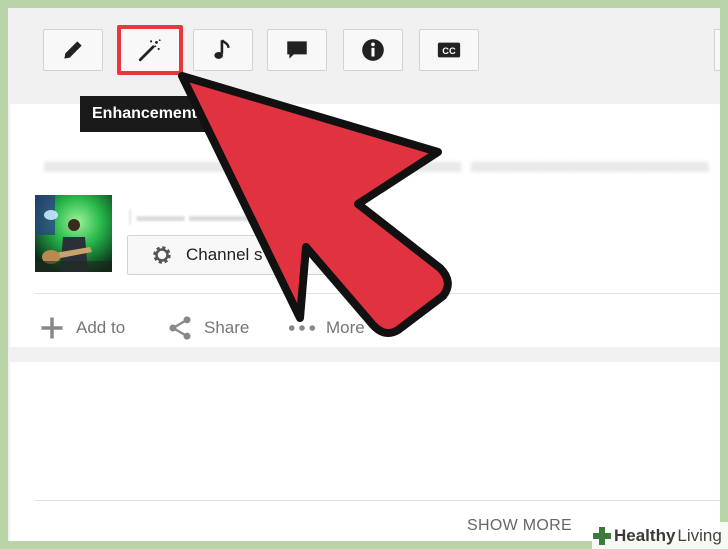 The height and width of the screenshot is (549, 728). I want to click on watermark-bold: Healthy, so click(645, 535).